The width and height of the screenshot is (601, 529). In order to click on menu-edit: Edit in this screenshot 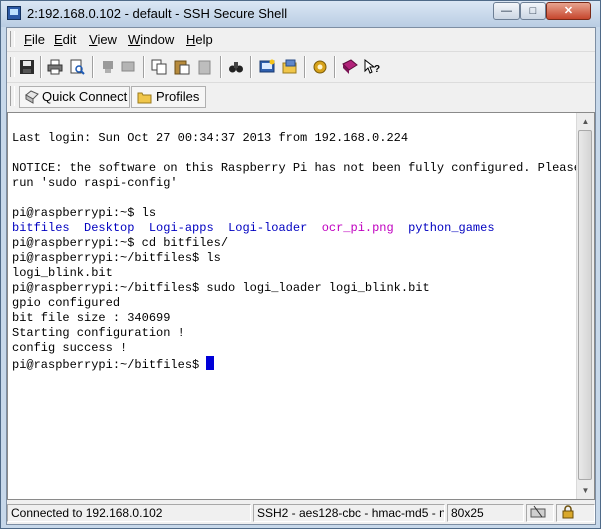, I will do `click(65, 39)`.